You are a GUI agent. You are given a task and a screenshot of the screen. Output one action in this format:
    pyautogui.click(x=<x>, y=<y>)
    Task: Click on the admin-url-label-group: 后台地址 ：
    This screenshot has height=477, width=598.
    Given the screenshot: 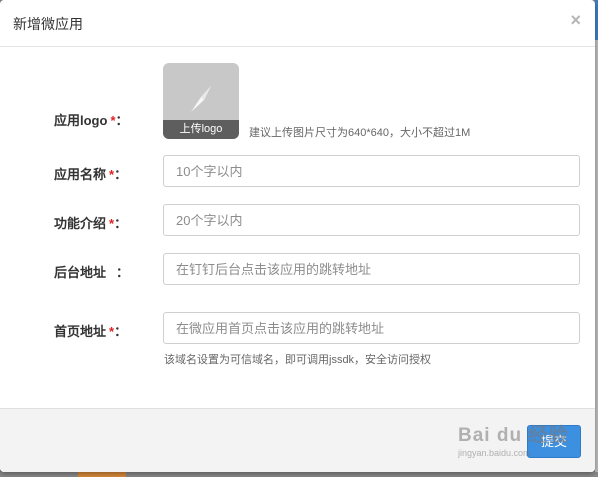 What is the action you would take?
    pyautogui.click(x=94, y=271)
    